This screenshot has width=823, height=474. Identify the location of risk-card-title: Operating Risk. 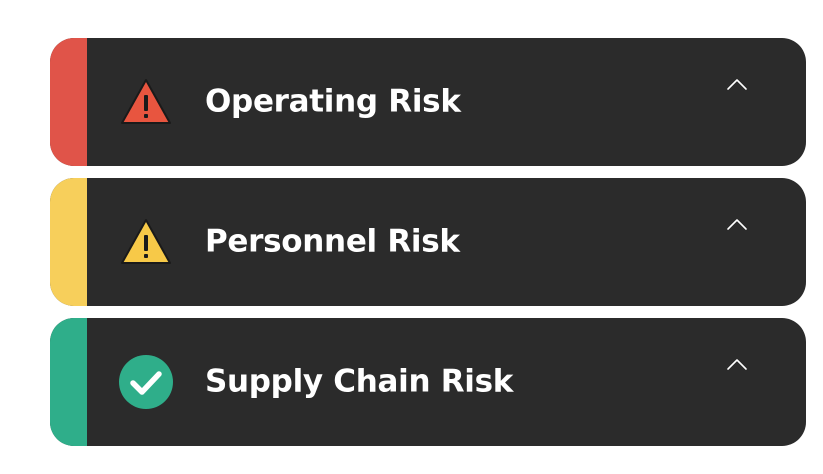
(333, 101).